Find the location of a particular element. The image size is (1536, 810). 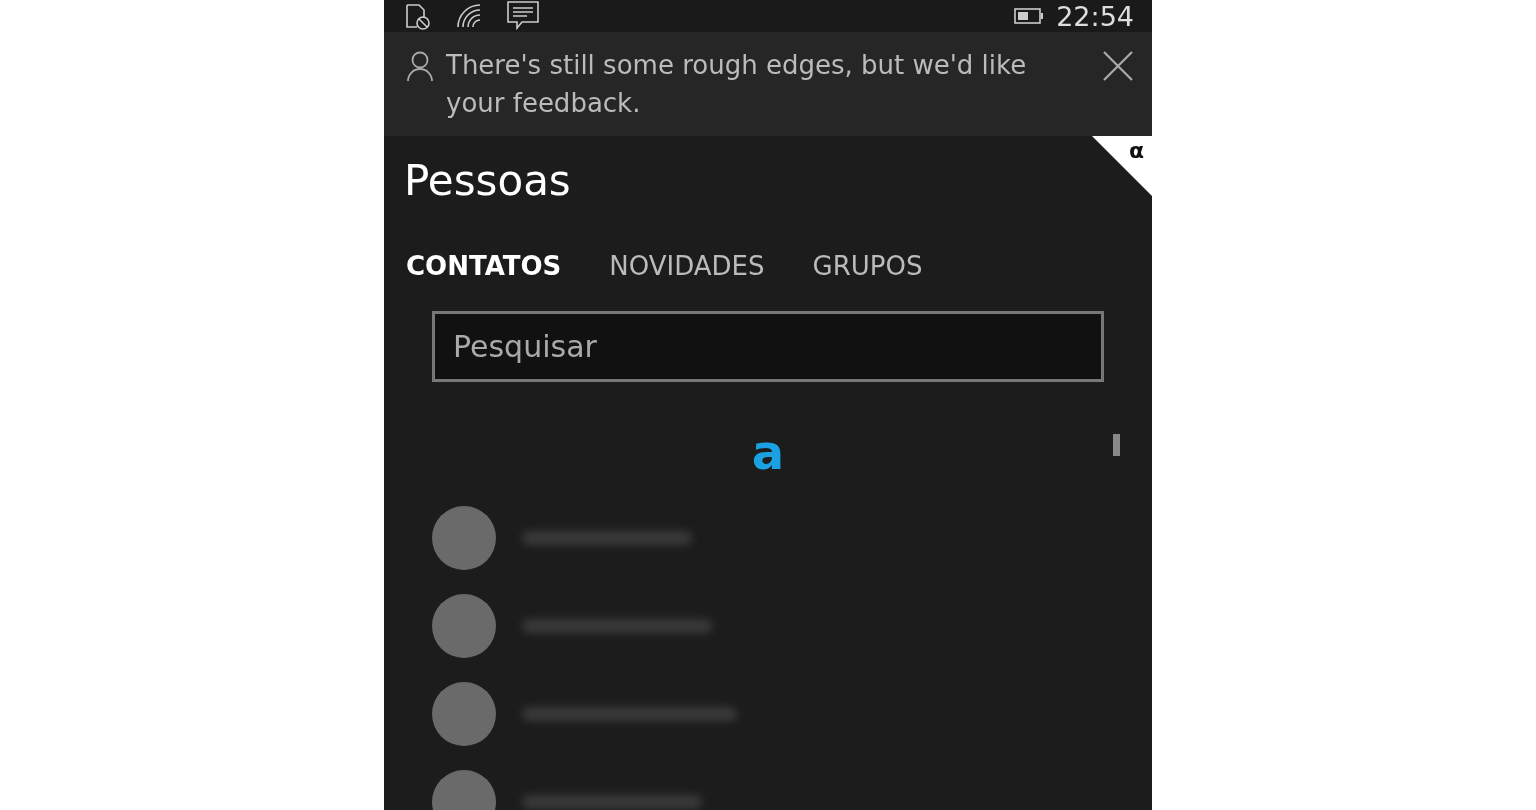

tab: GRUPOS is located at coordinates (867, 266).